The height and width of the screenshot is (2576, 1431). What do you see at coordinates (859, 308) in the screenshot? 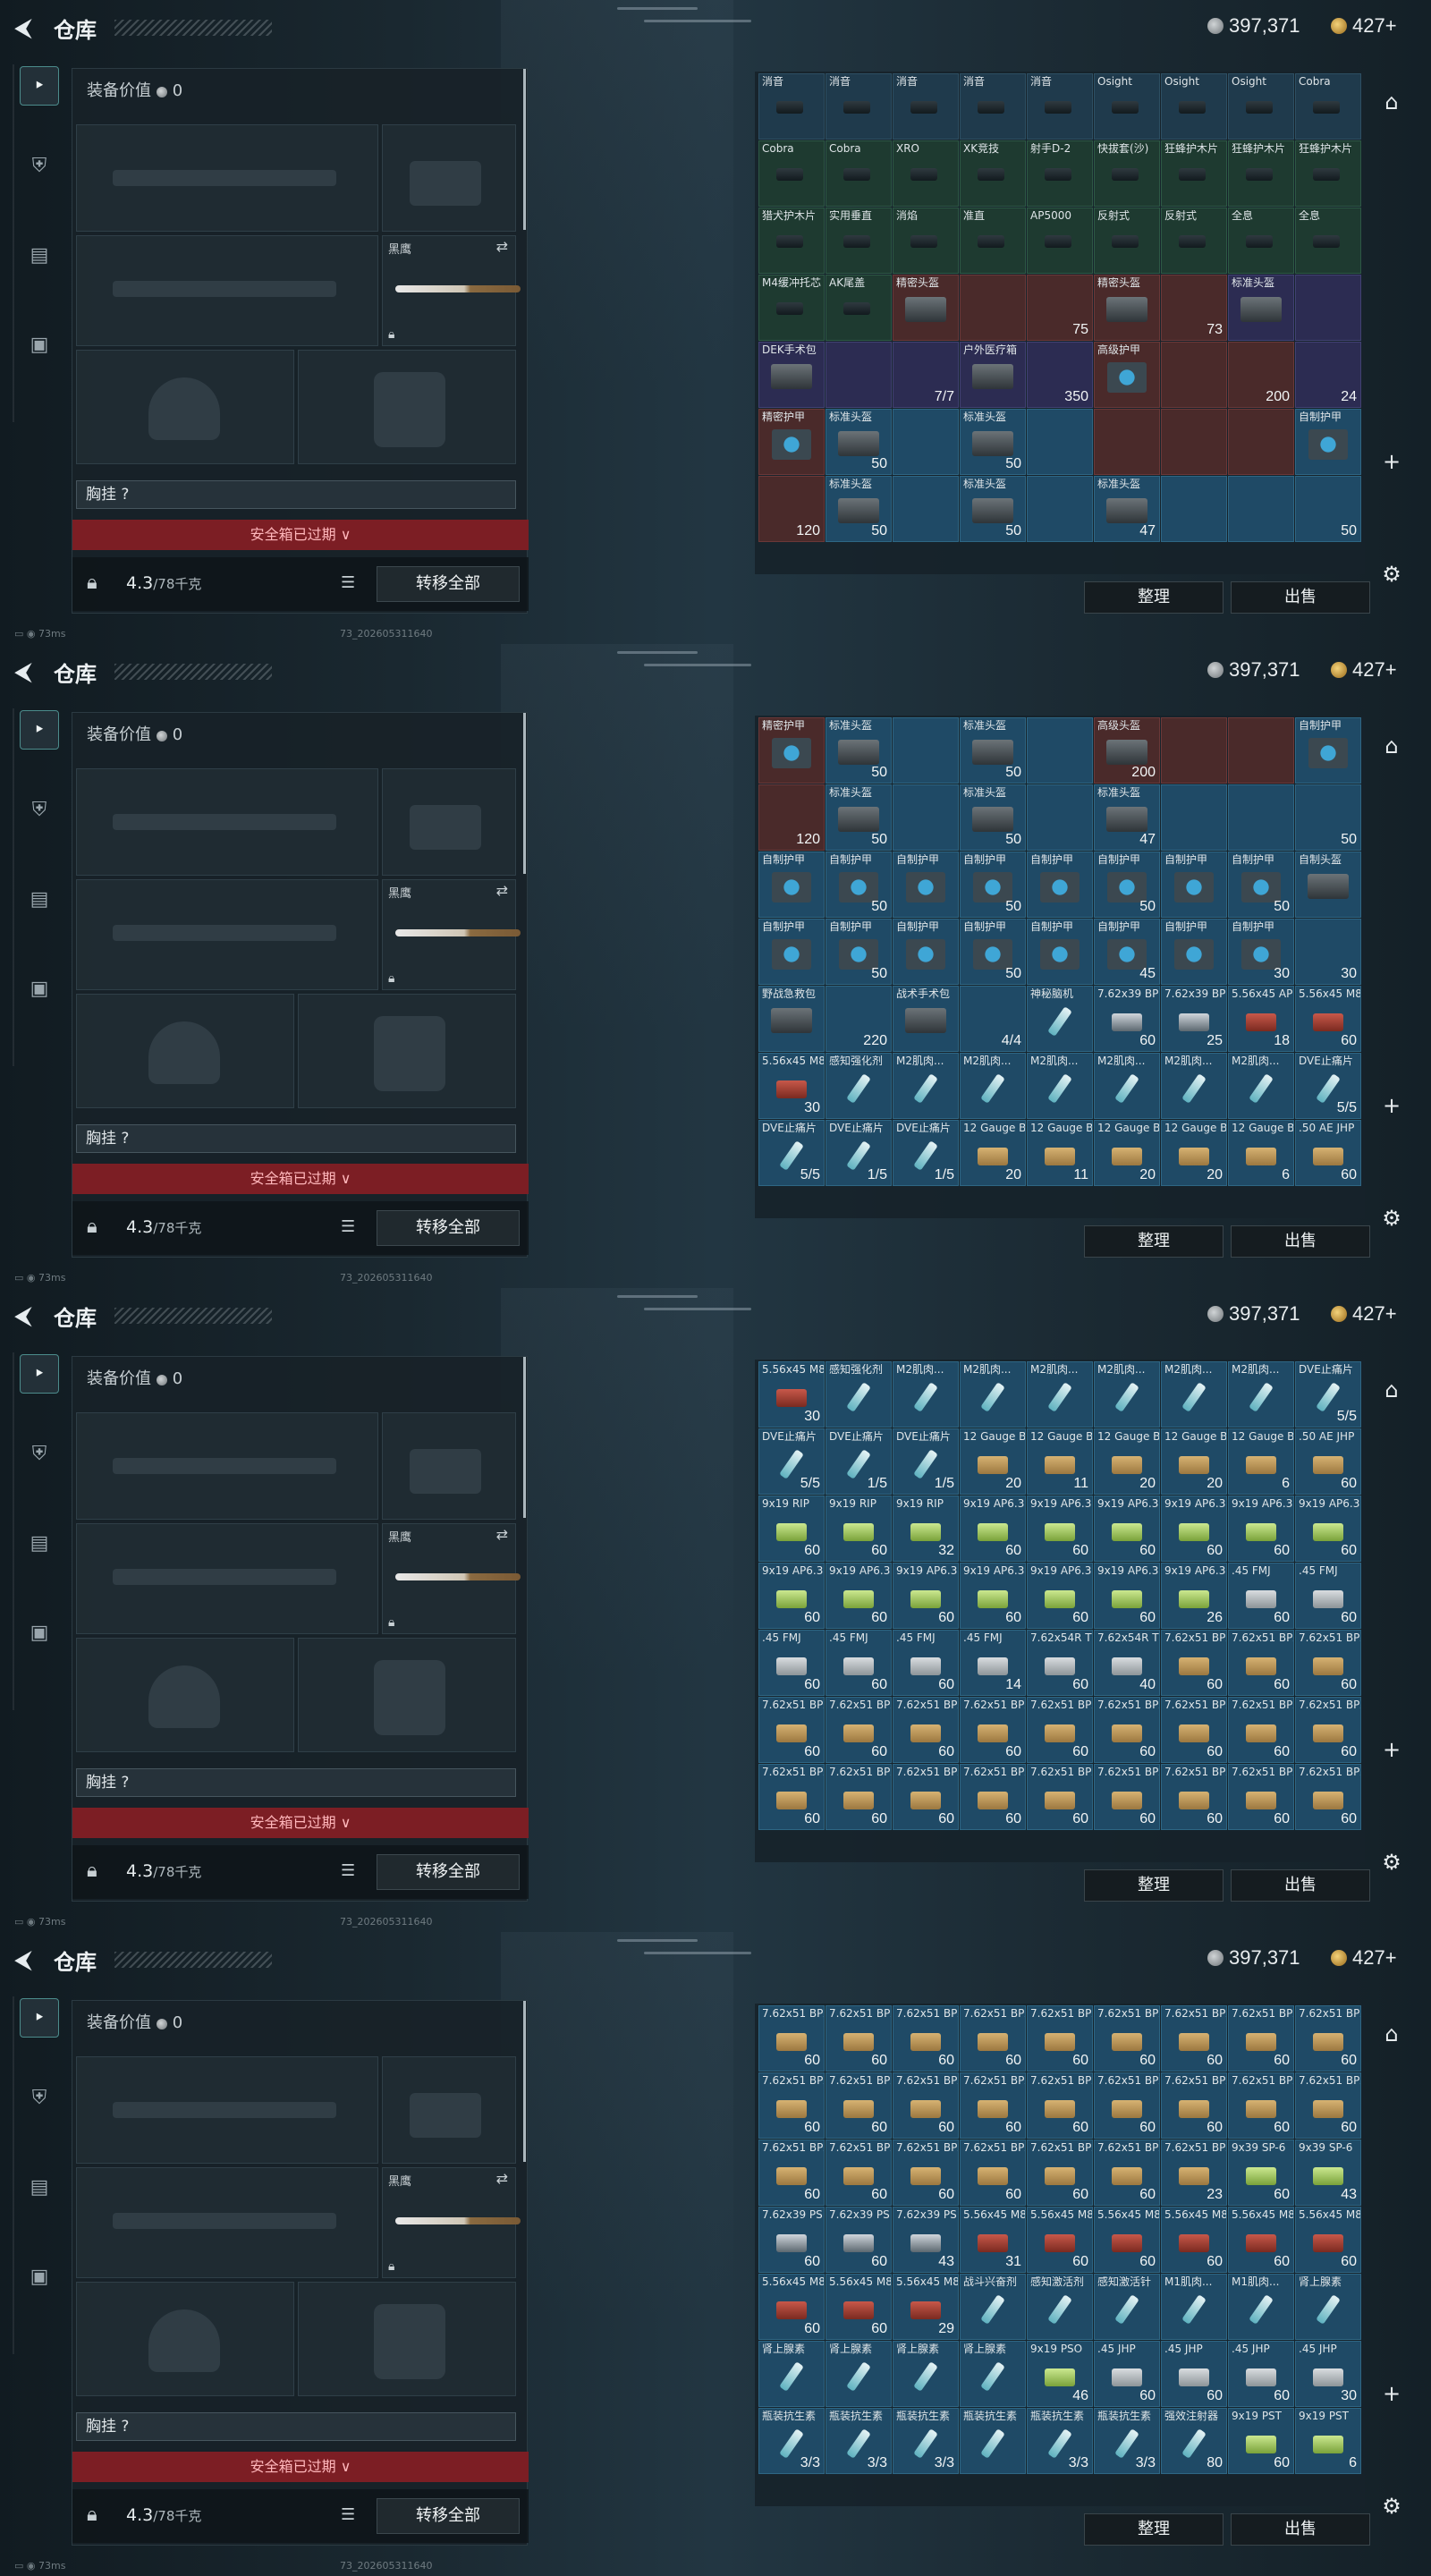
I see `stash-item: AK尾盖` at bounding box center [859, 308].